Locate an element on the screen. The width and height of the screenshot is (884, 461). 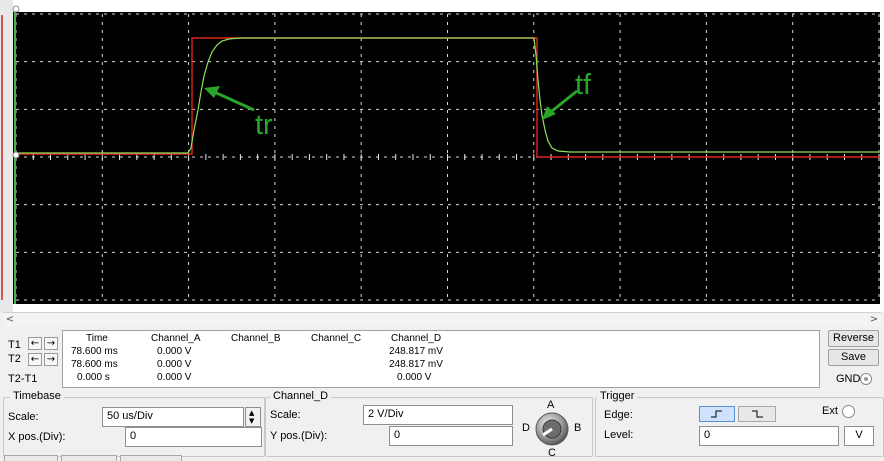
timebase-scale-label: Scale: is located at coordinates (23, 417).